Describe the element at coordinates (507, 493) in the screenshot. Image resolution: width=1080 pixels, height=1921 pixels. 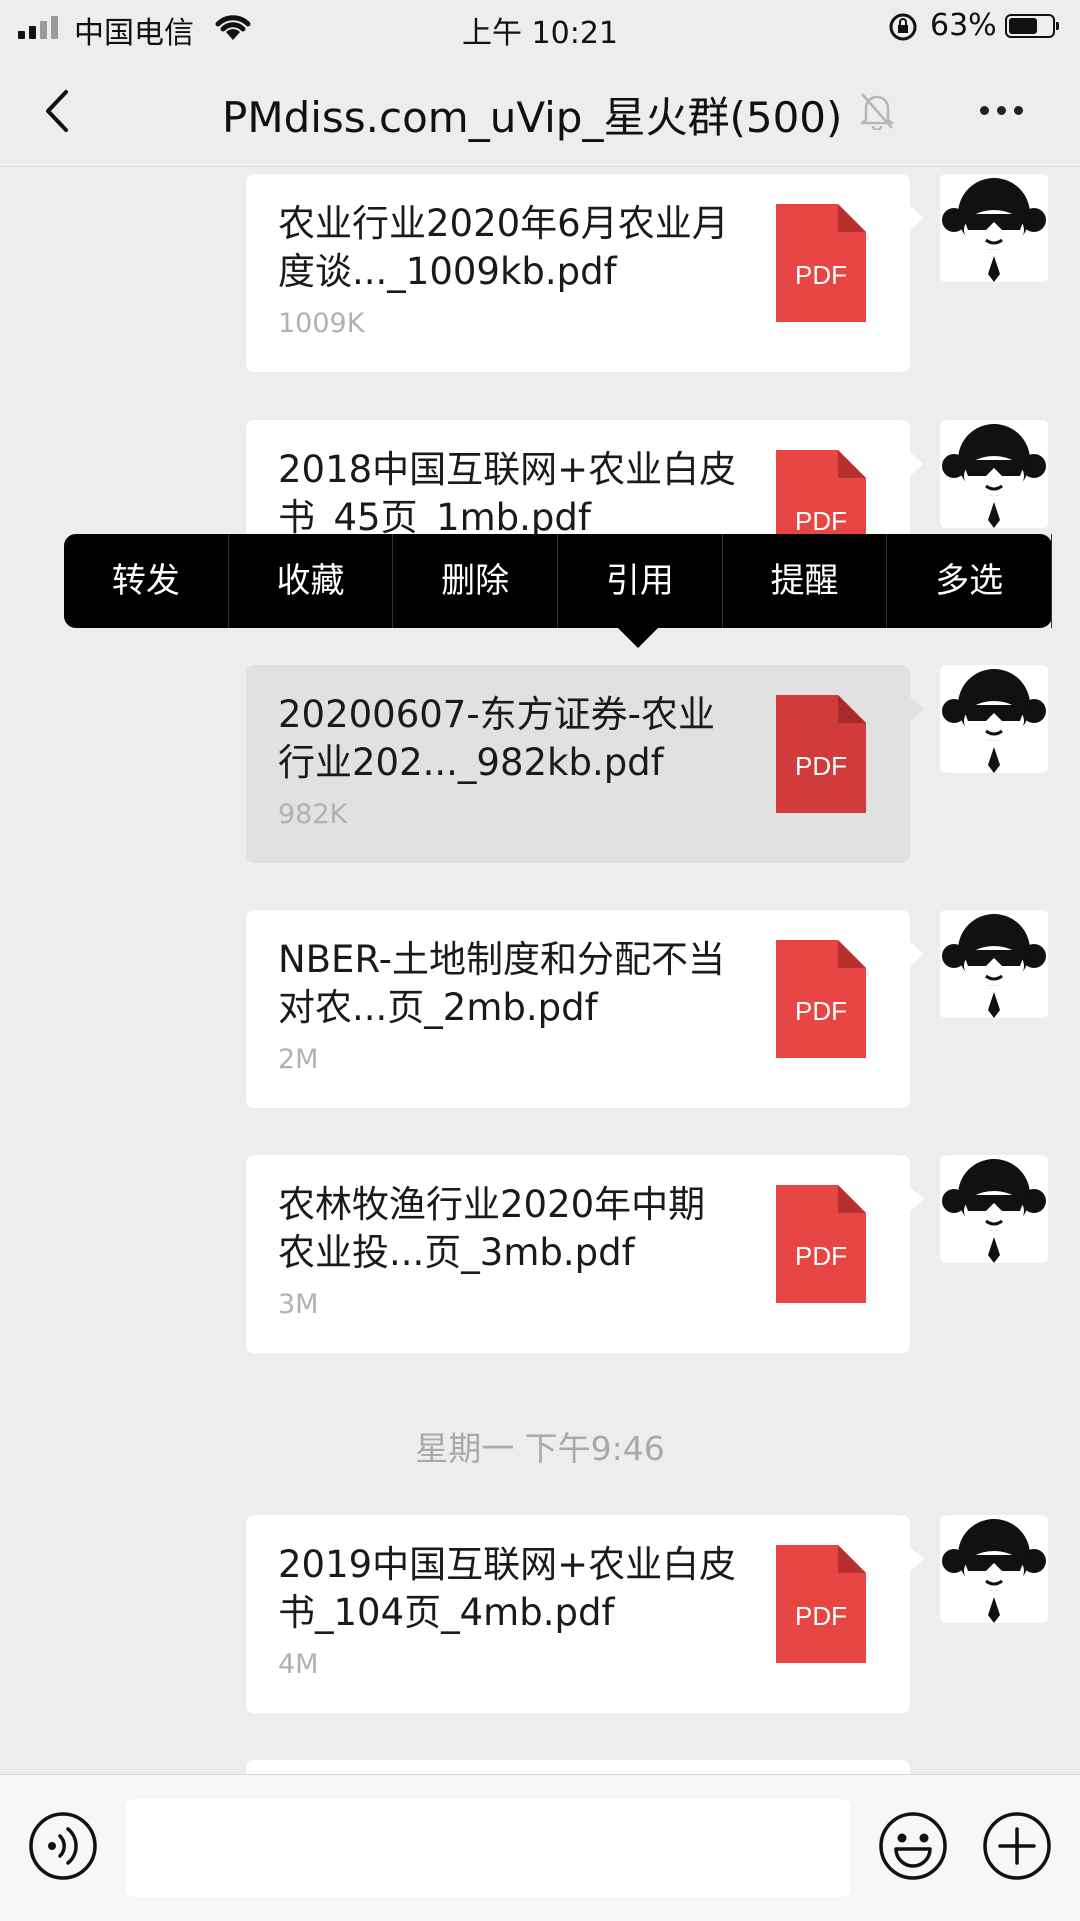
I see `file-name: 2018中国互联网+农业白皮书_45页_1mb.pdf` at that location.